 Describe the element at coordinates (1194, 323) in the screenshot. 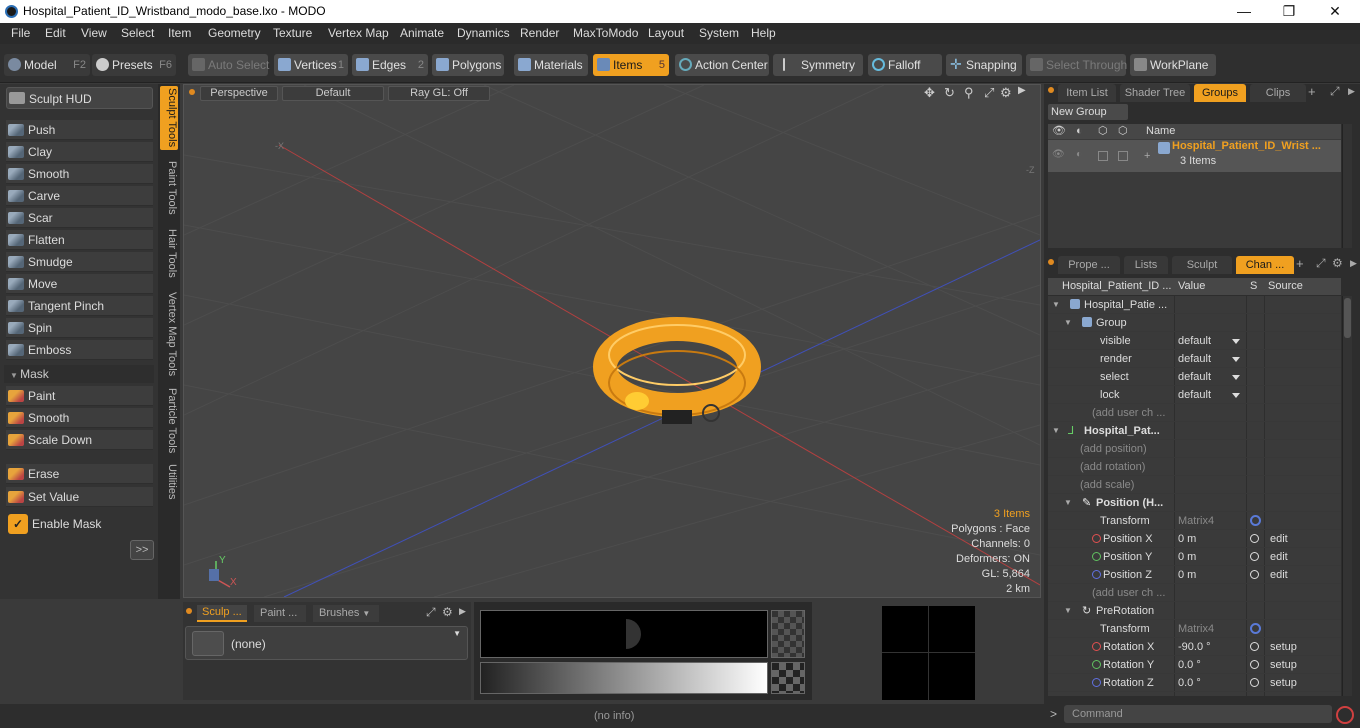

I see `channel-row: ▼ Group` at that location.